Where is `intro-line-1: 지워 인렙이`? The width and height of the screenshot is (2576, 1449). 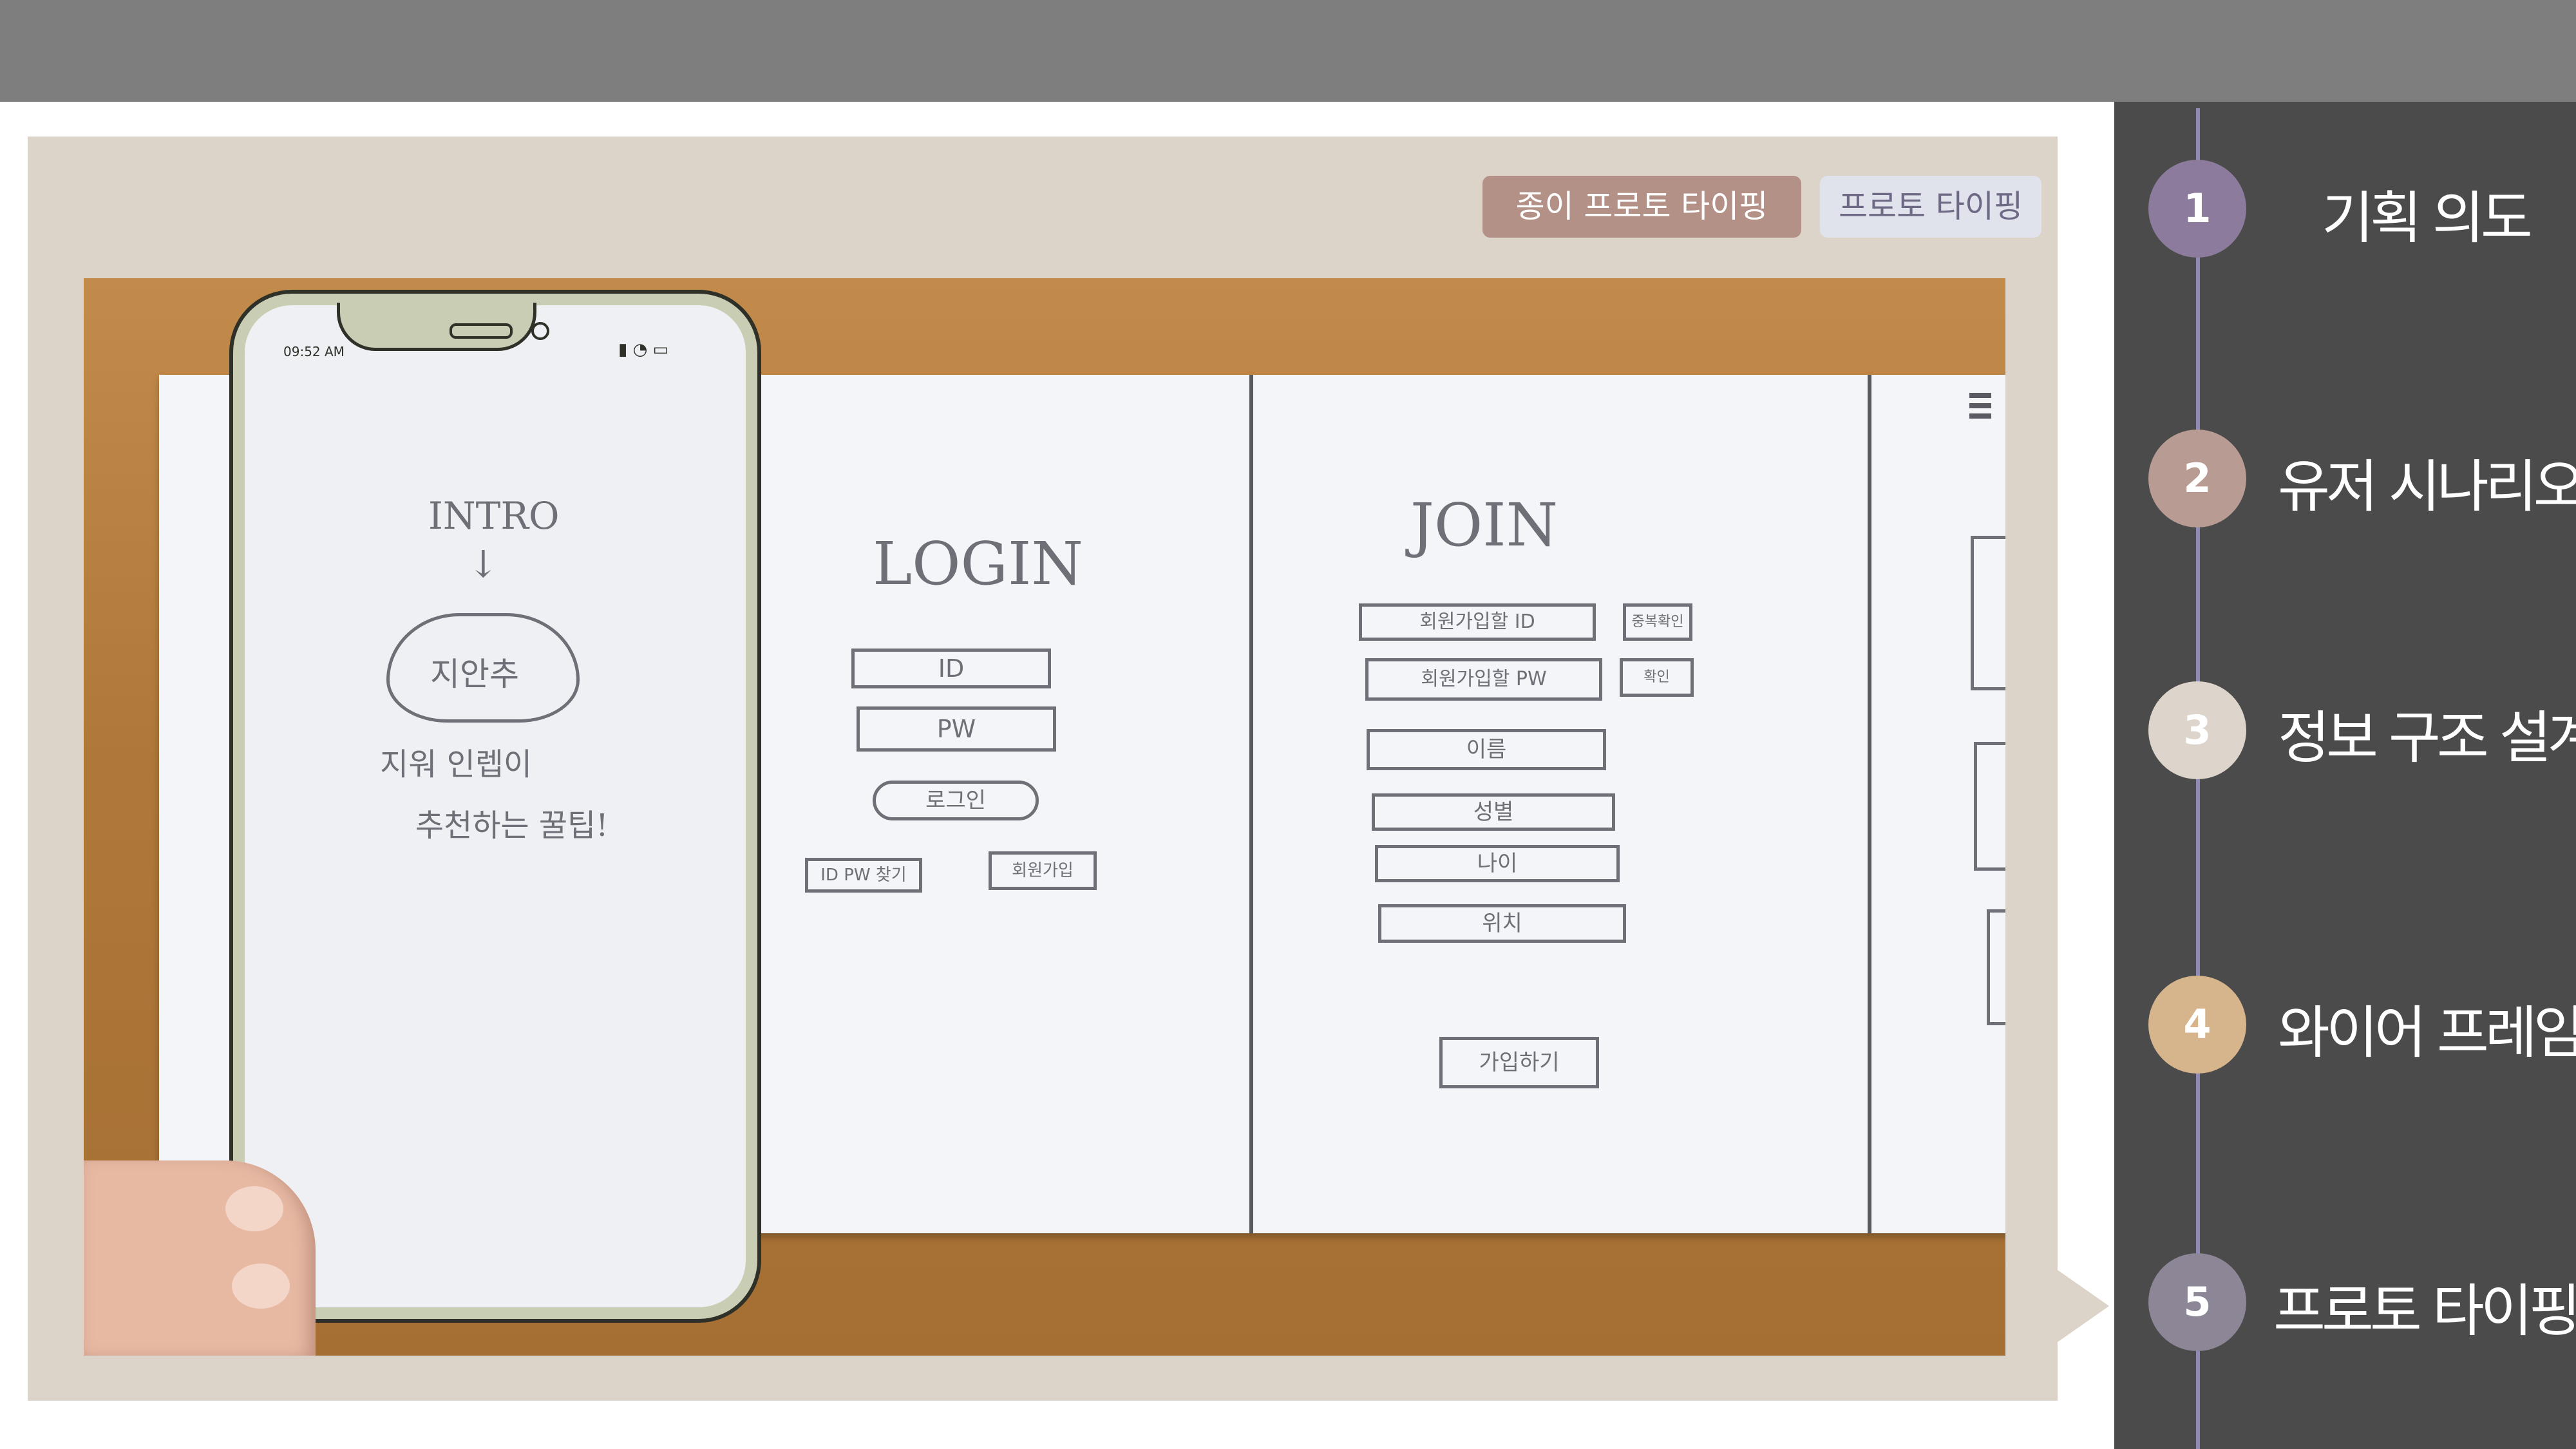 intro-line-1: 지워 인렙이 is located at coordinates (457, 764).